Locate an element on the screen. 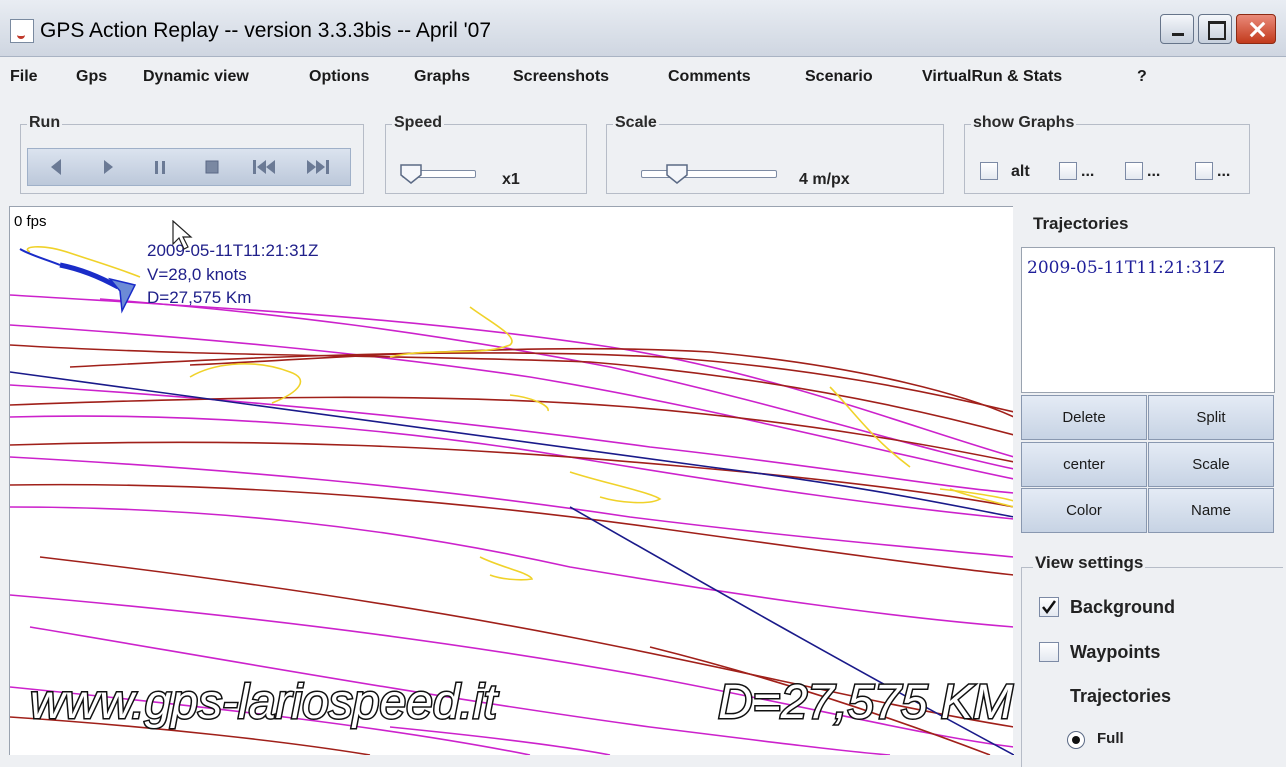 The width and height of the screenshot is (1286, 767). graph-4-checkbox is located at coordinates (1204, 171).